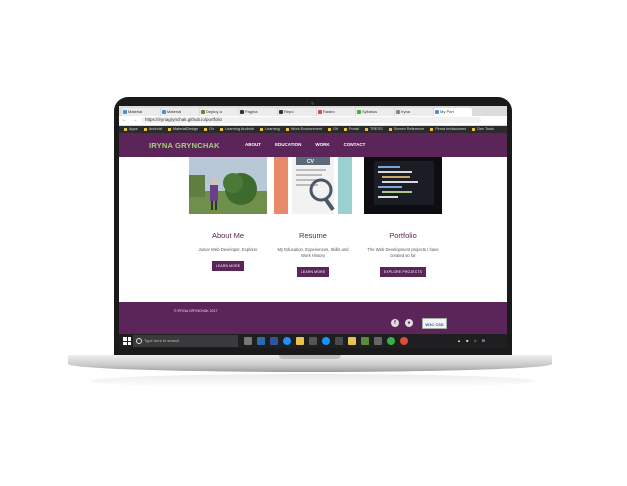 Image resolution: width=627 pixels, height=486 pixels. Describe the element at coordinates (139, 341) in the screenshot. I see `search-icon` at that location.